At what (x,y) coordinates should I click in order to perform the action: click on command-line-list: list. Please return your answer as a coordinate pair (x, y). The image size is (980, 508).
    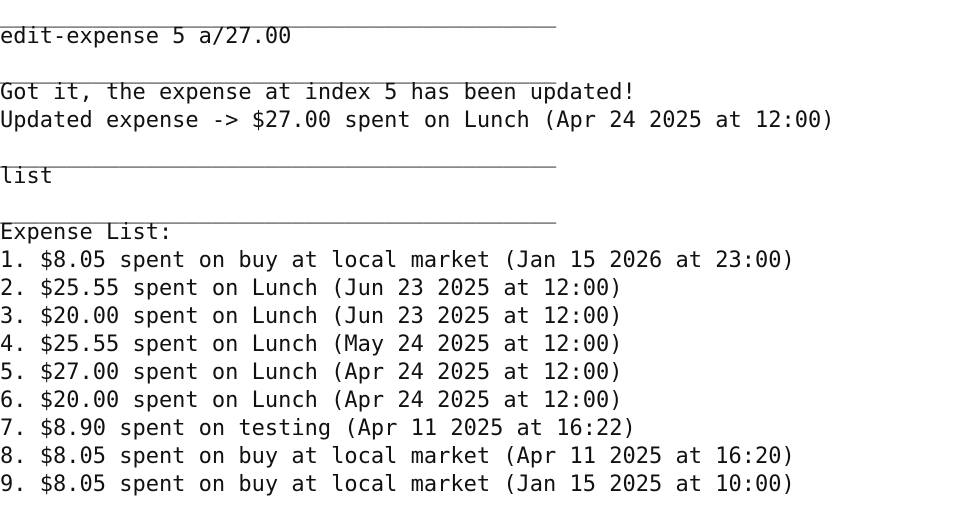
    Looking at the image, I should click on (26, 176).